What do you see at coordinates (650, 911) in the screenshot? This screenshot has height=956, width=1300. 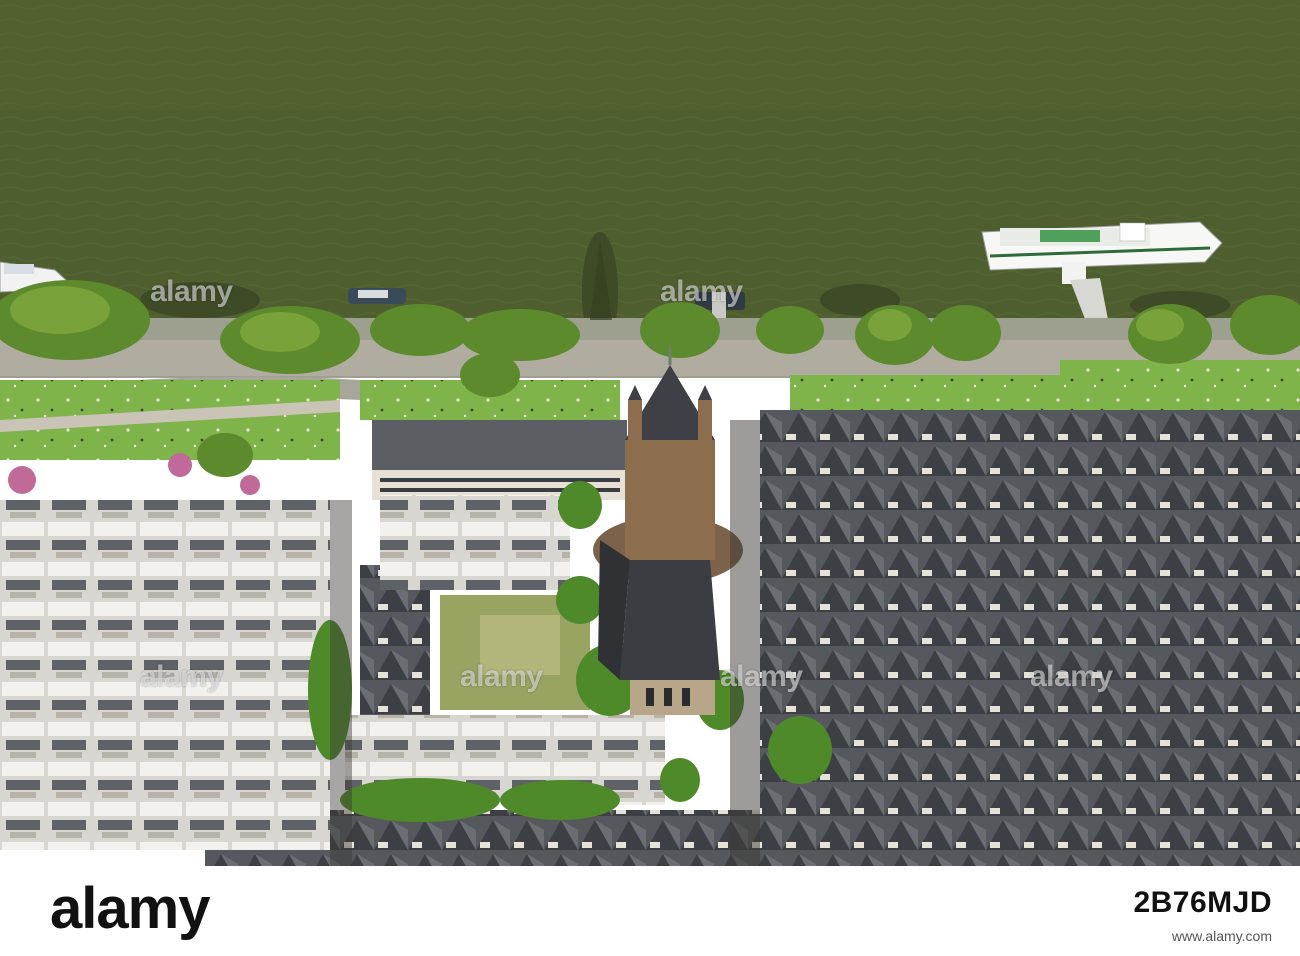 I see `footer-bar: alamy 2B76MJD www.alamy.com` at bounding box center [650, 911].